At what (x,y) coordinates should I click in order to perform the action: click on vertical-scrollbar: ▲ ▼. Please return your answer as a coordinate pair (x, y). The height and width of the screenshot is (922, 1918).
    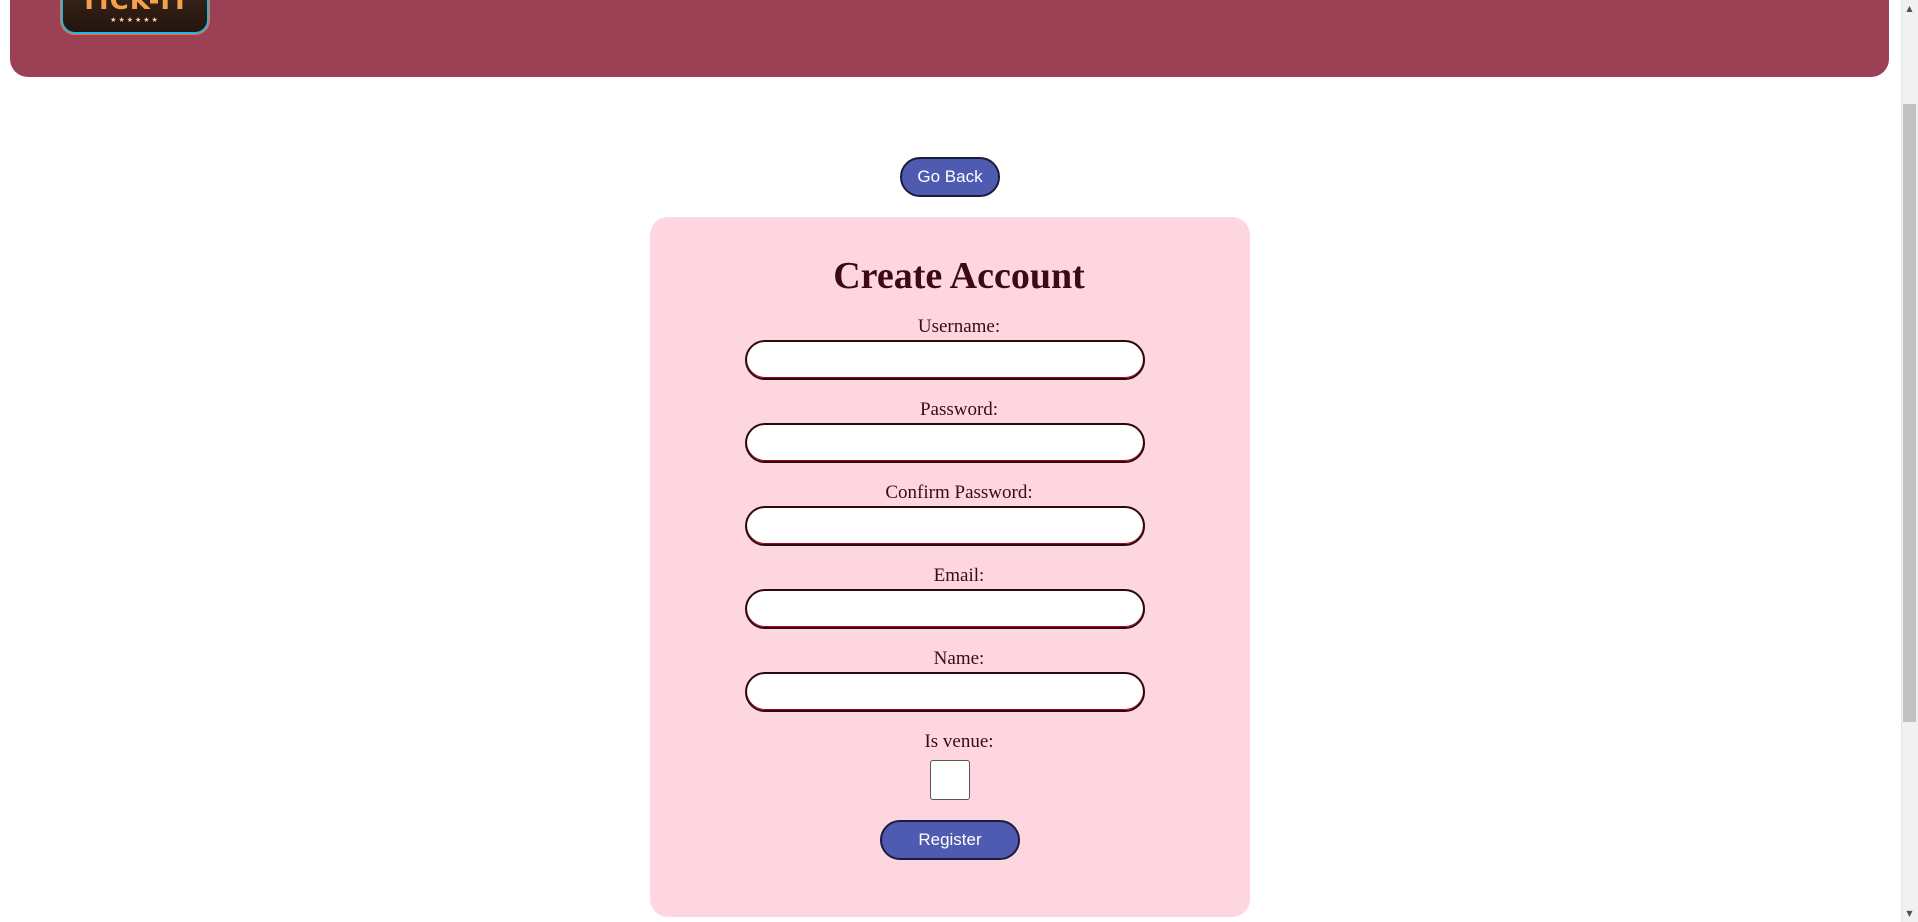
    Looking at the image, I should click on (1909, 461).